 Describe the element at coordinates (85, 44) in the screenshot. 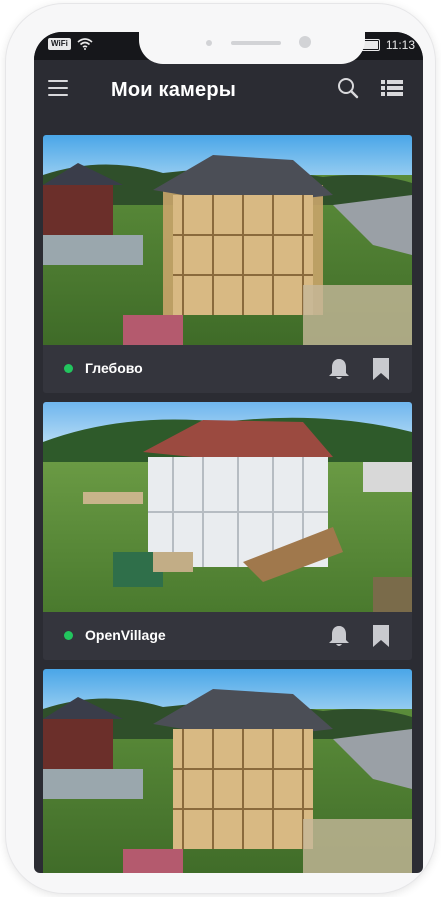

I see `wifi-icon` at that location.